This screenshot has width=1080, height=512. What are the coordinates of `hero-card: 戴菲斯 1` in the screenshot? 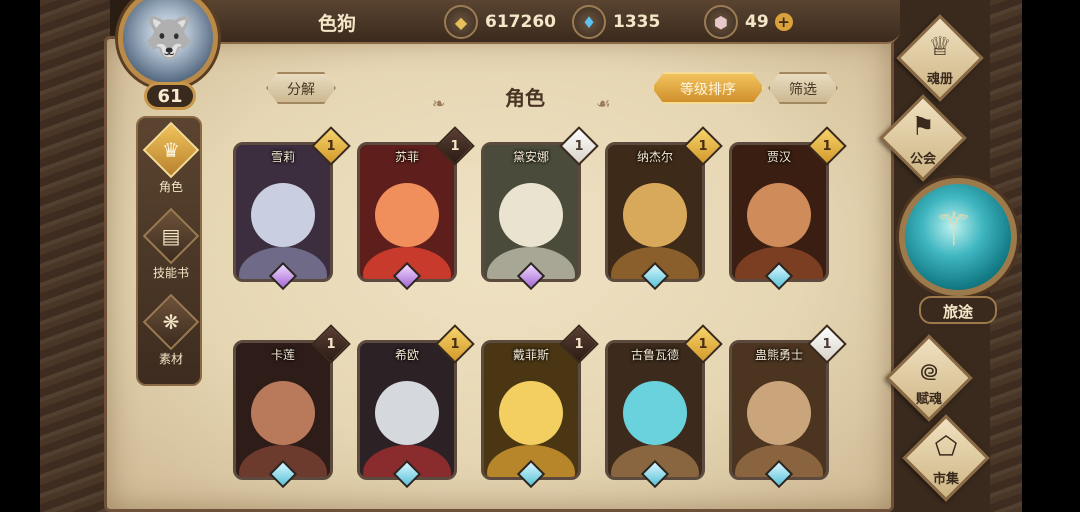 It's located at (540, 406).